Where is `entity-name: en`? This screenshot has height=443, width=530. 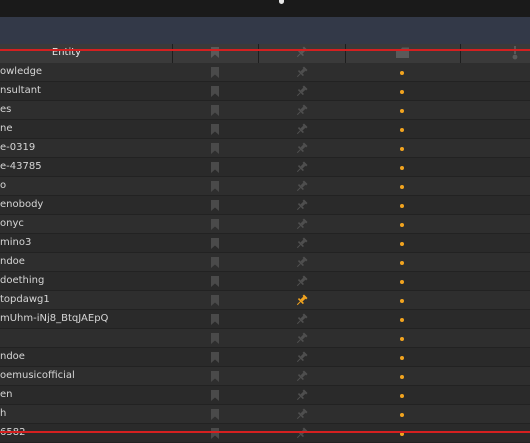 entity-name: en is located at coordinates (6, 394).